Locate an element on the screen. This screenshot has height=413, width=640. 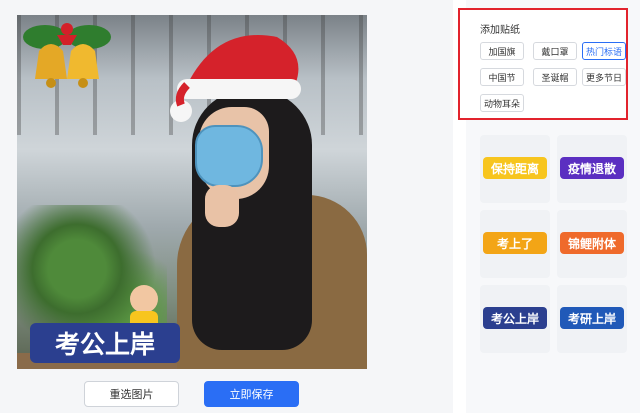
sticker-thumb: 考研上岸 is located at coordinates (592, 319).